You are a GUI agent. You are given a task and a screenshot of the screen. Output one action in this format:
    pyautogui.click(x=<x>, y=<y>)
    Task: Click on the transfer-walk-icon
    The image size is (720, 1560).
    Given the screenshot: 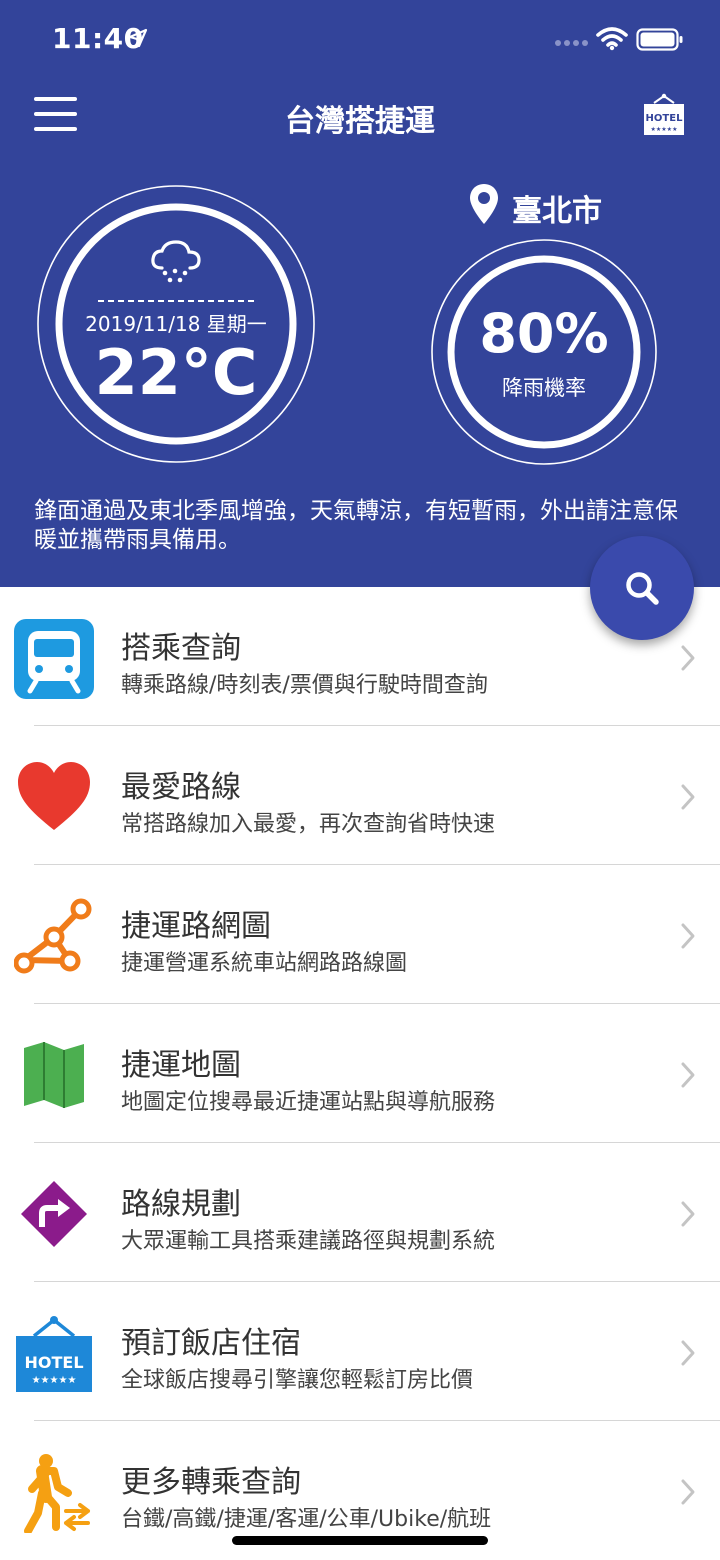 What is the action you would take?
    pyautogui.click(x=57, y=1493)
    